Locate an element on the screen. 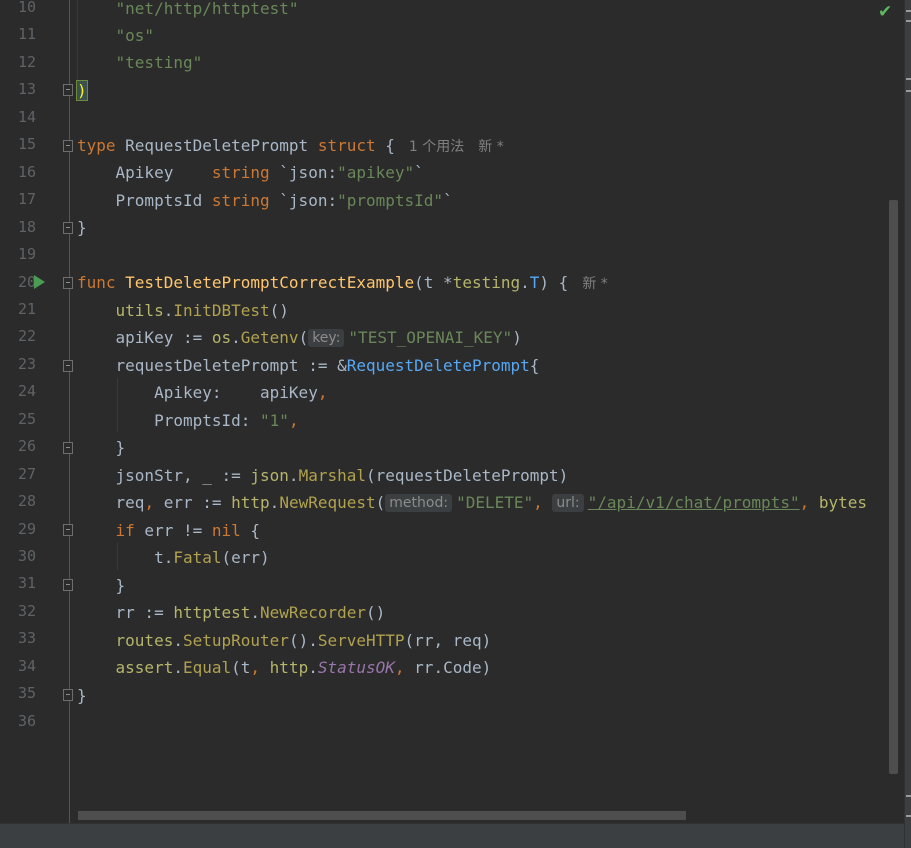 The height and width of the screenshot is (848, 911). code-line-31: } is located at coordinates (120, 585).